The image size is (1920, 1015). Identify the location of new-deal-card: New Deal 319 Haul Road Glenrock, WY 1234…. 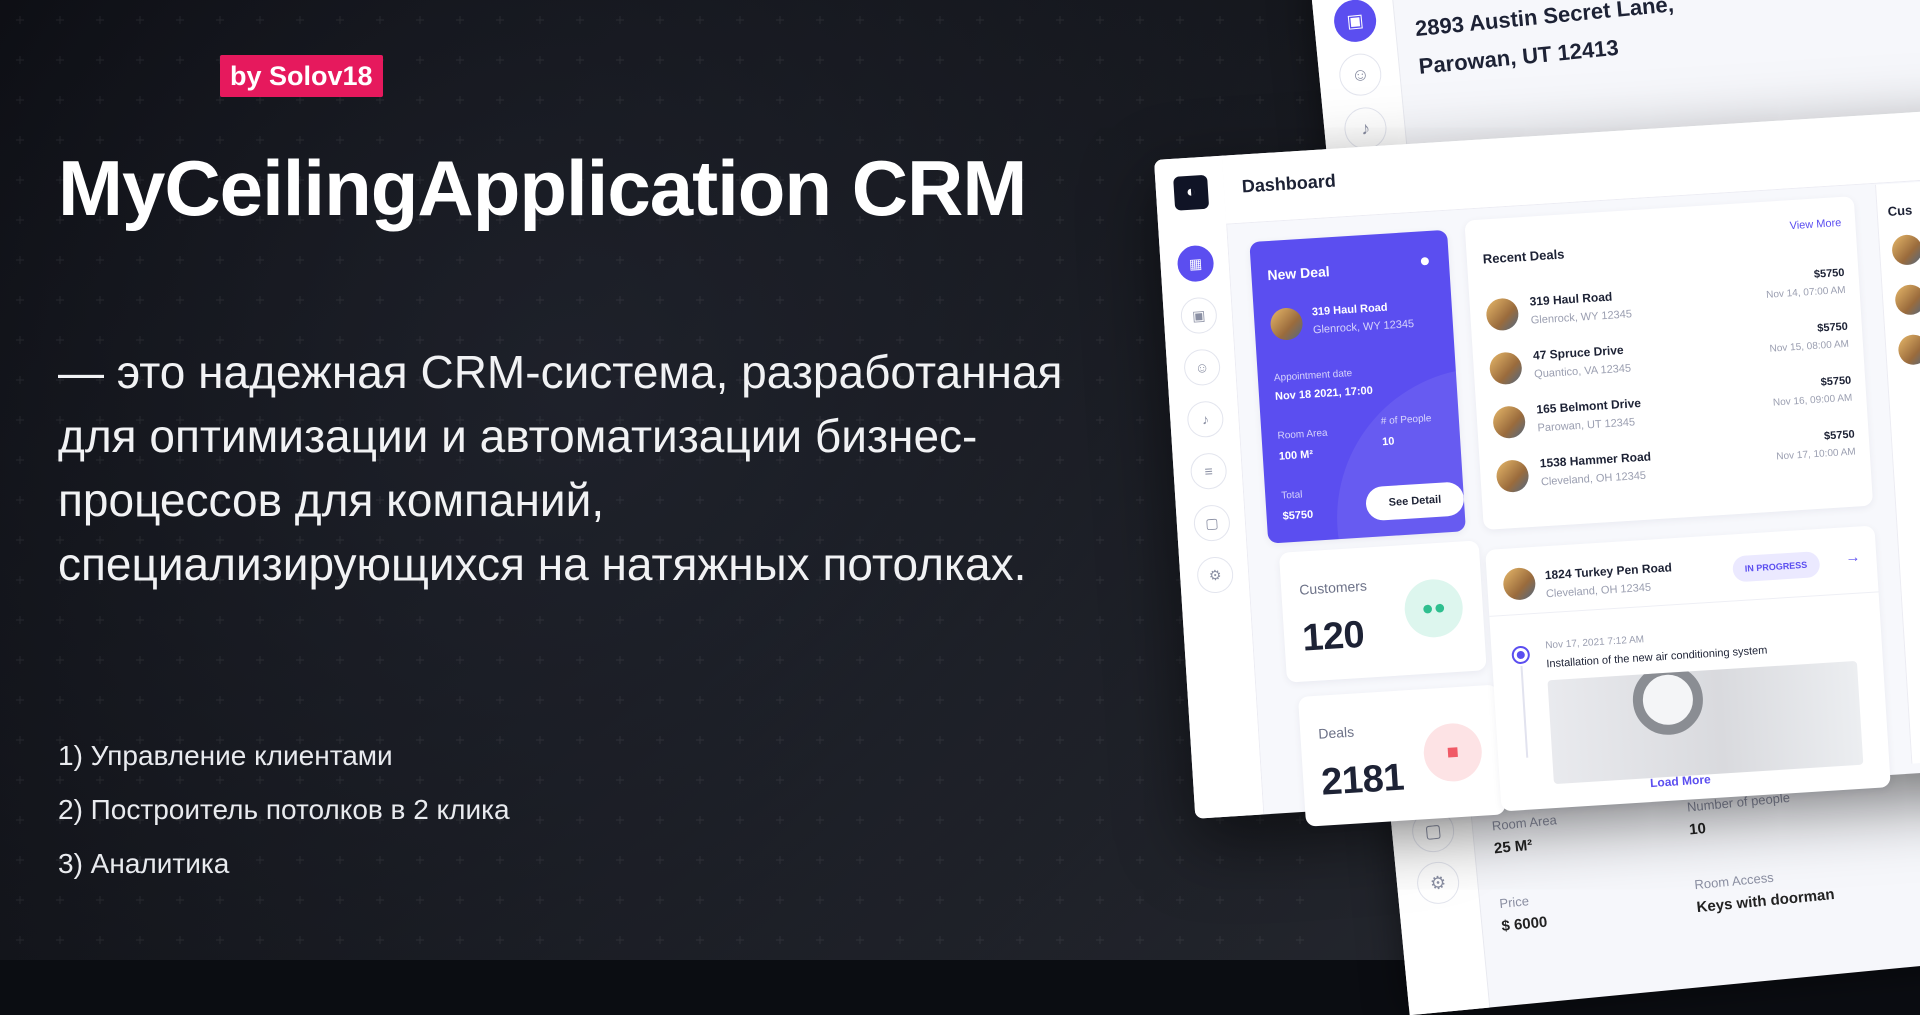
(1357, 386).